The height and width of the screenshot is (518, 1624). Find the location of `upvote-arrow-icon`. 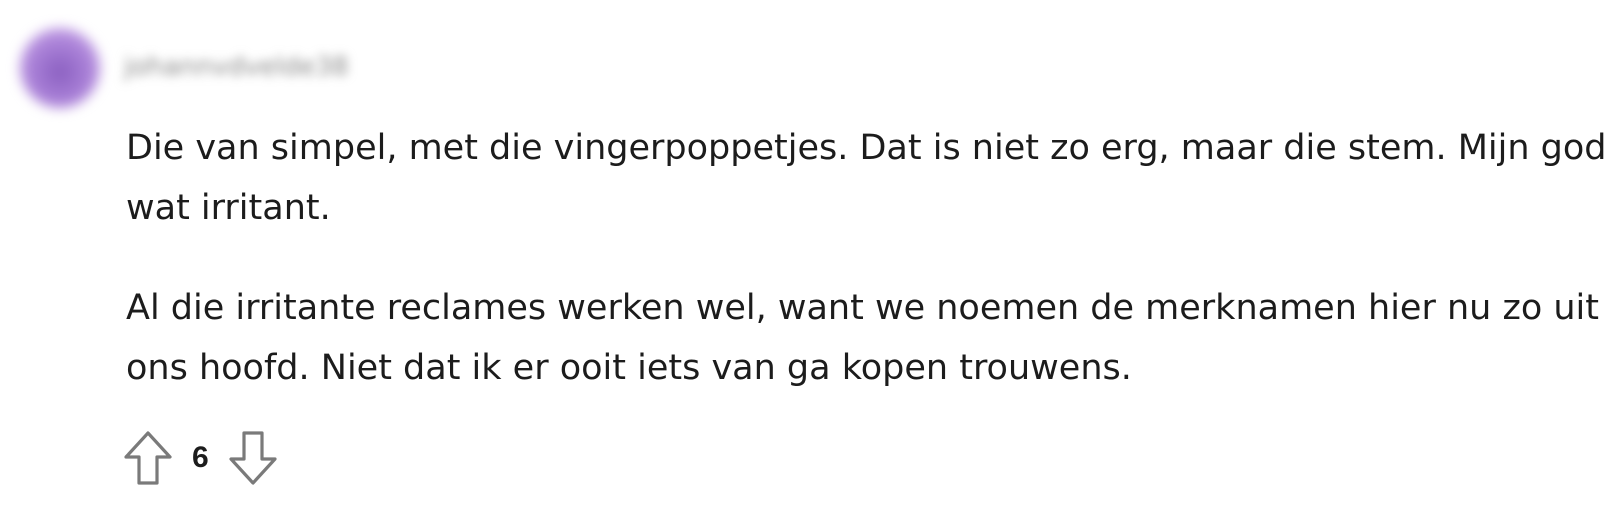

upvote-arrow-icon is located at coordinates (148, 458).